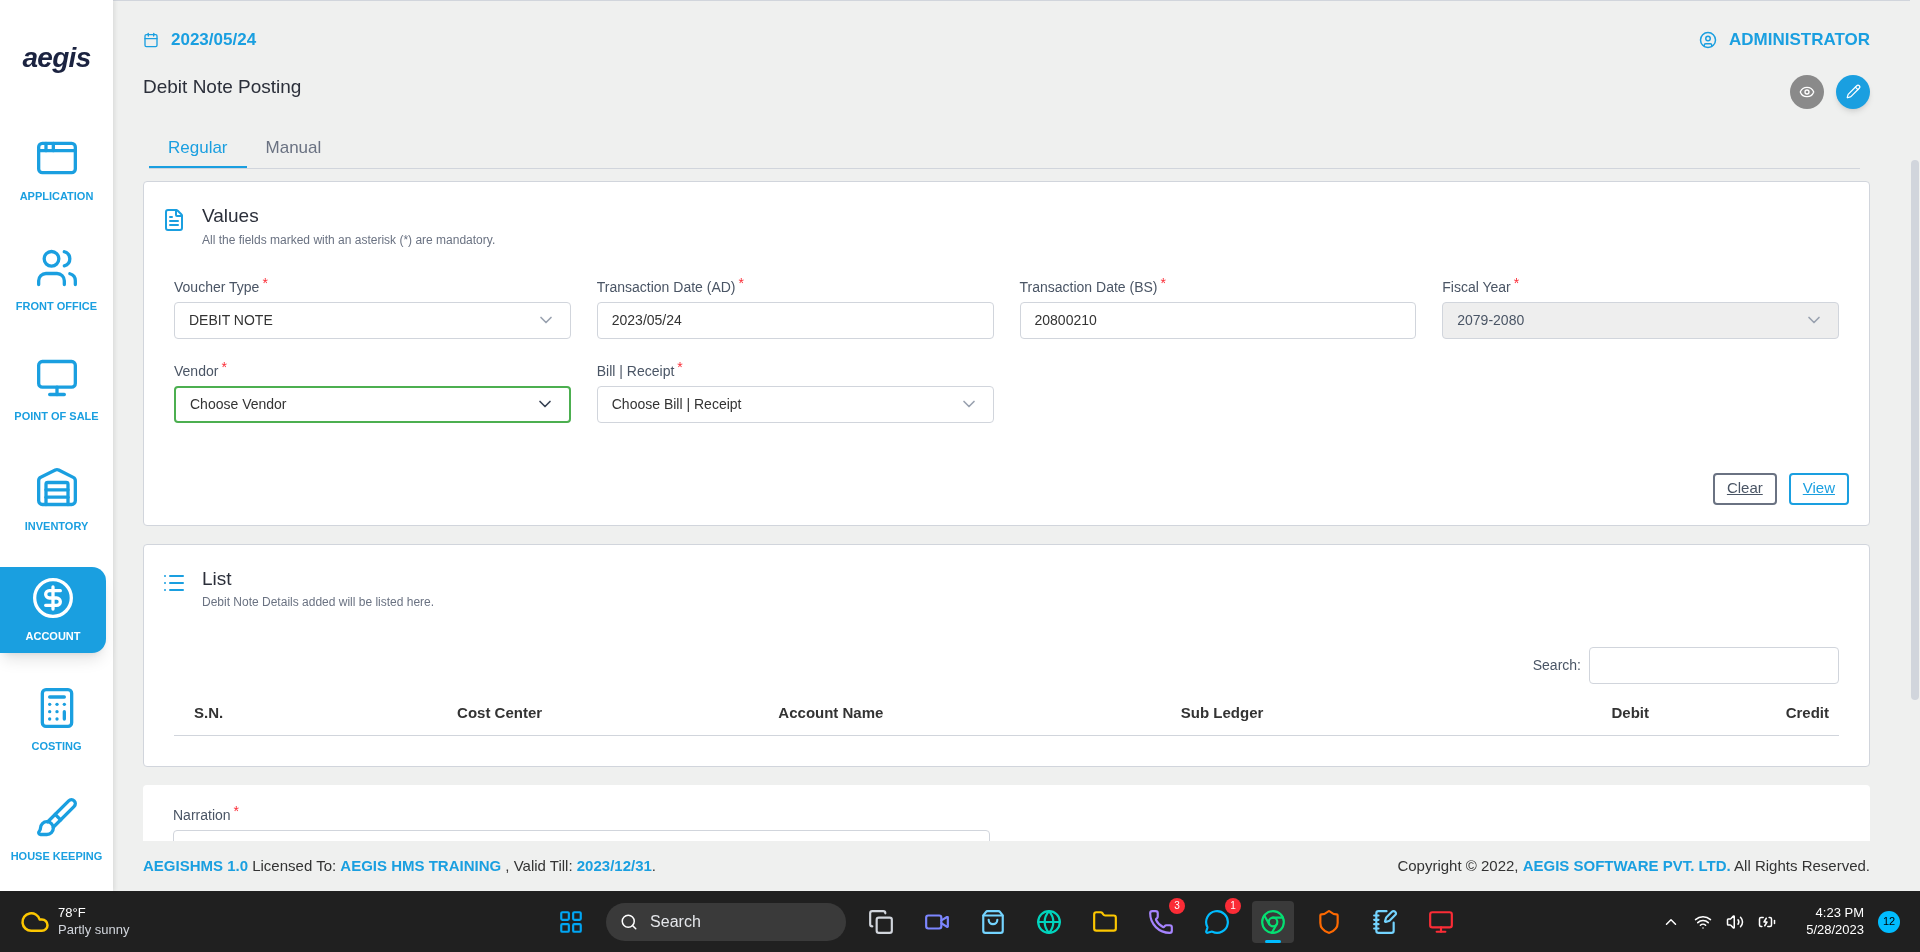 The height and width of the screenshot is (952, 1920). Describe the element at coordinates (1222, 712) in the screenshot. I see `column-header: Sub Ledger` at that location.